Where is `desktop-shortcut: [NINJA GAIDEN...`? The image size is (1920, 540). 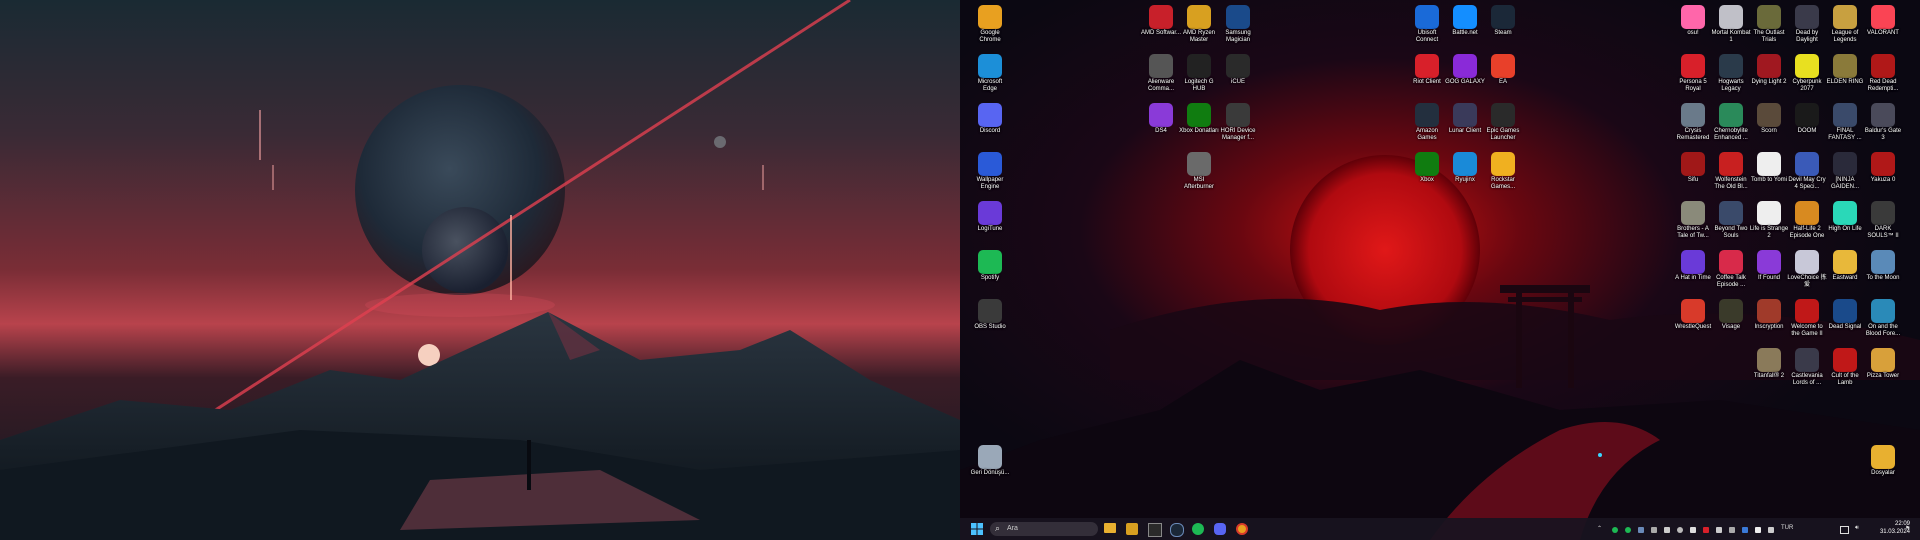
desktop-shortcut: [NINJA GAIDEN... is located at coordinates (1845, 171).